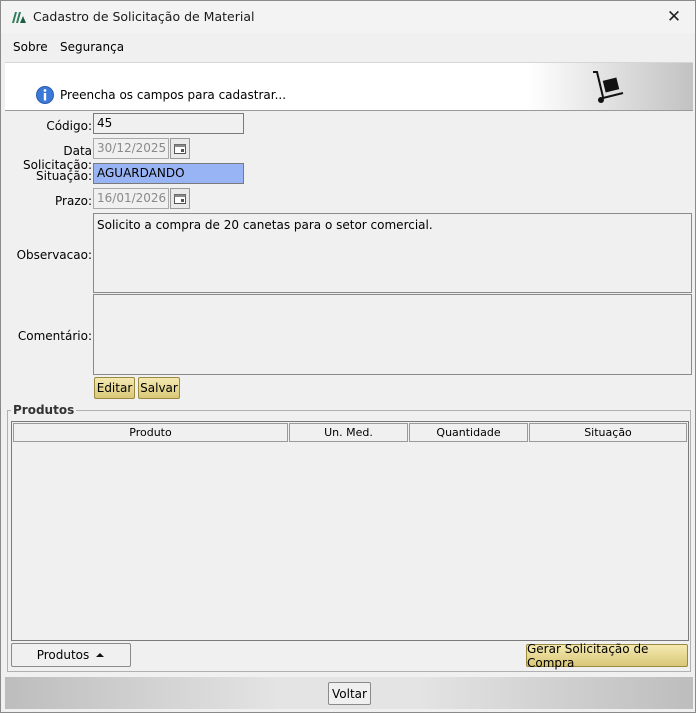 Image resolution: width=696 pixels, height=713 pixels. I want to click on data-solicitacao-label: Data Solicitação:, so click(57, 158).